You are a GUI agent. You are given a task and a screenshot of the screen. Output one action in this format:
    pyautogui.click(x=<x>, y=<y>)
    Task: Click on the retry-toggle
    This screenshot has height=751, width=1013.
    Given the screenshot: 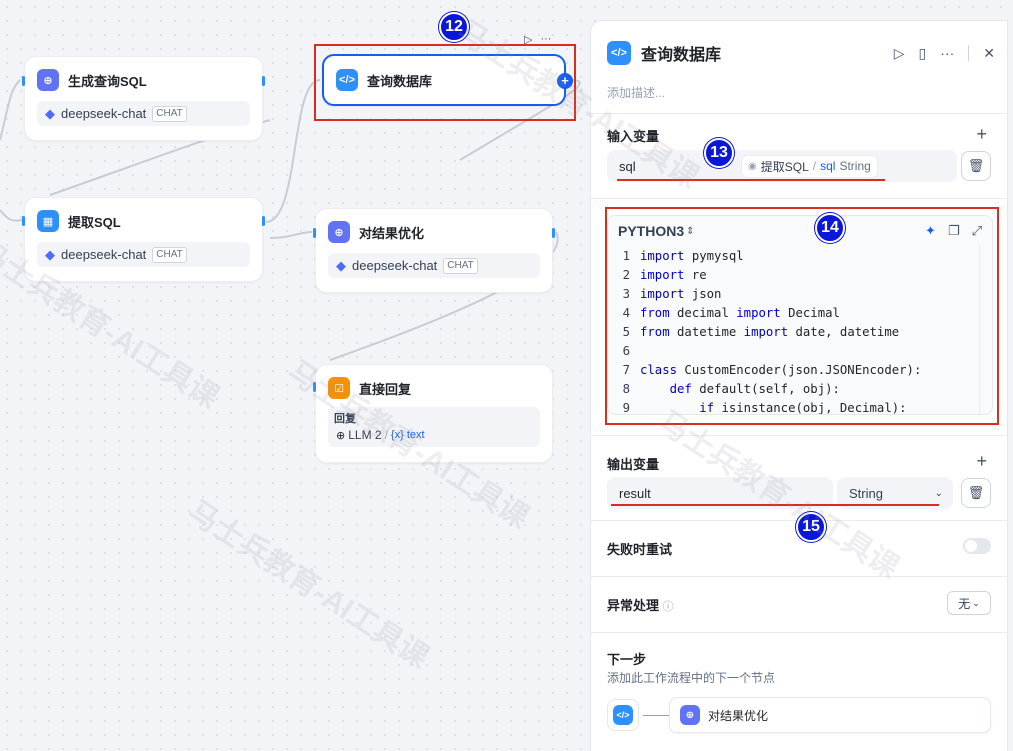 What is the action you would take?
    pyautogui.click(x=977, y=546)
    